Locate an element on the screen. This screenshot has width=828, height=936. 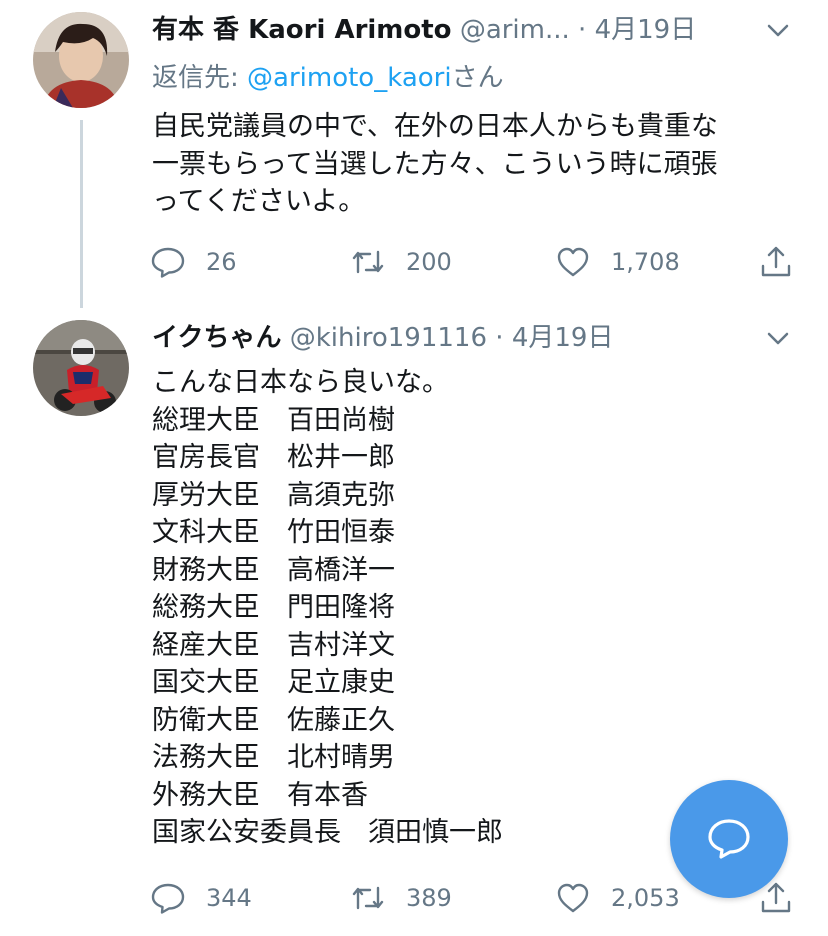
tweet-actions: 26 200 1,708 is located at coordinates (475, 262).